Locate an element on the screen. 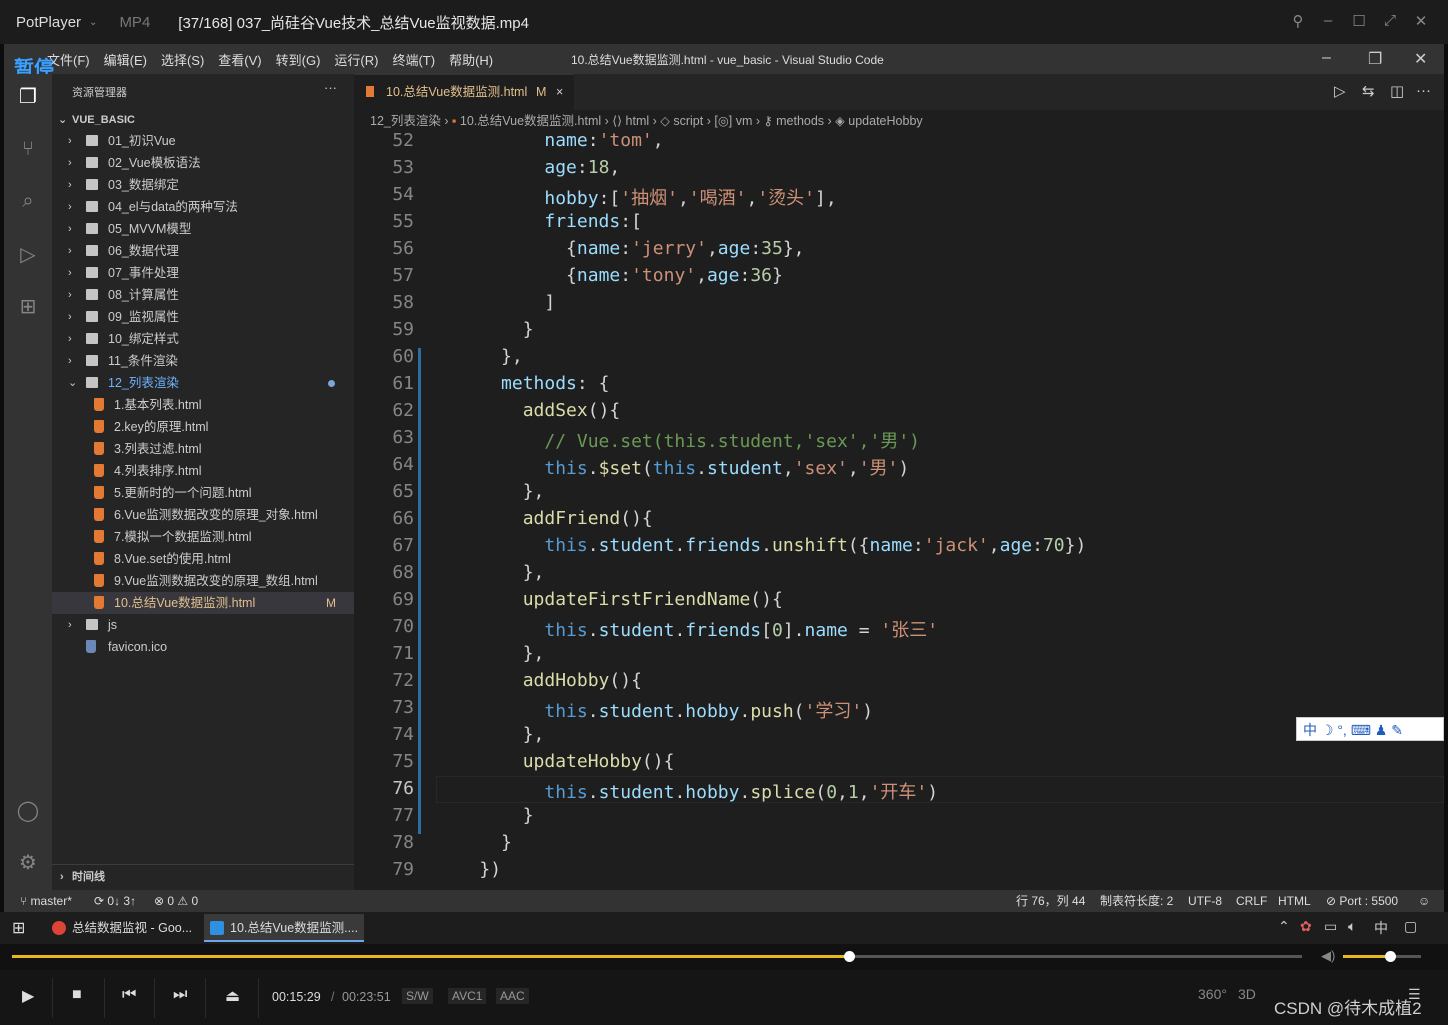 This screenshot has width=1448, height=1025. menu-selection: 选择(S) is located at coordinates (182, 59).